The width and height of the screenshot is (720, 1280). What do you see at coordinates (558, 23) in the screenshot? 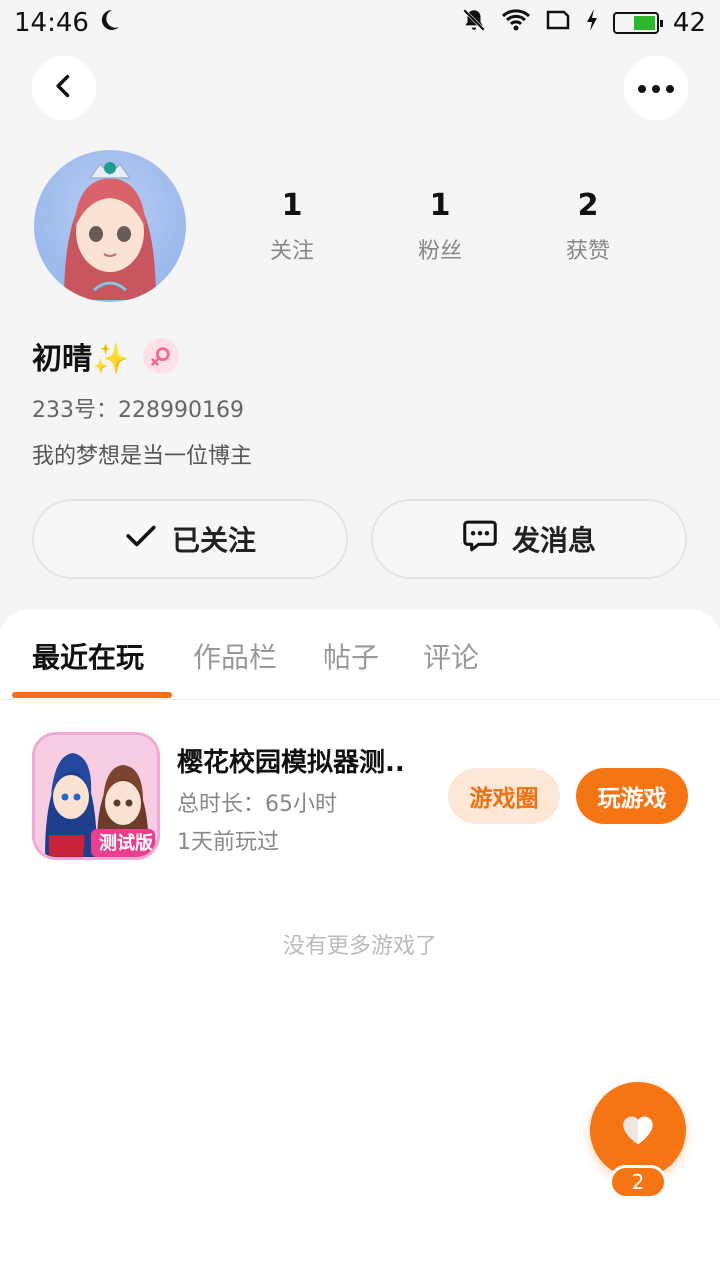
I see `sim-icon` at bounding box center [558, 23].